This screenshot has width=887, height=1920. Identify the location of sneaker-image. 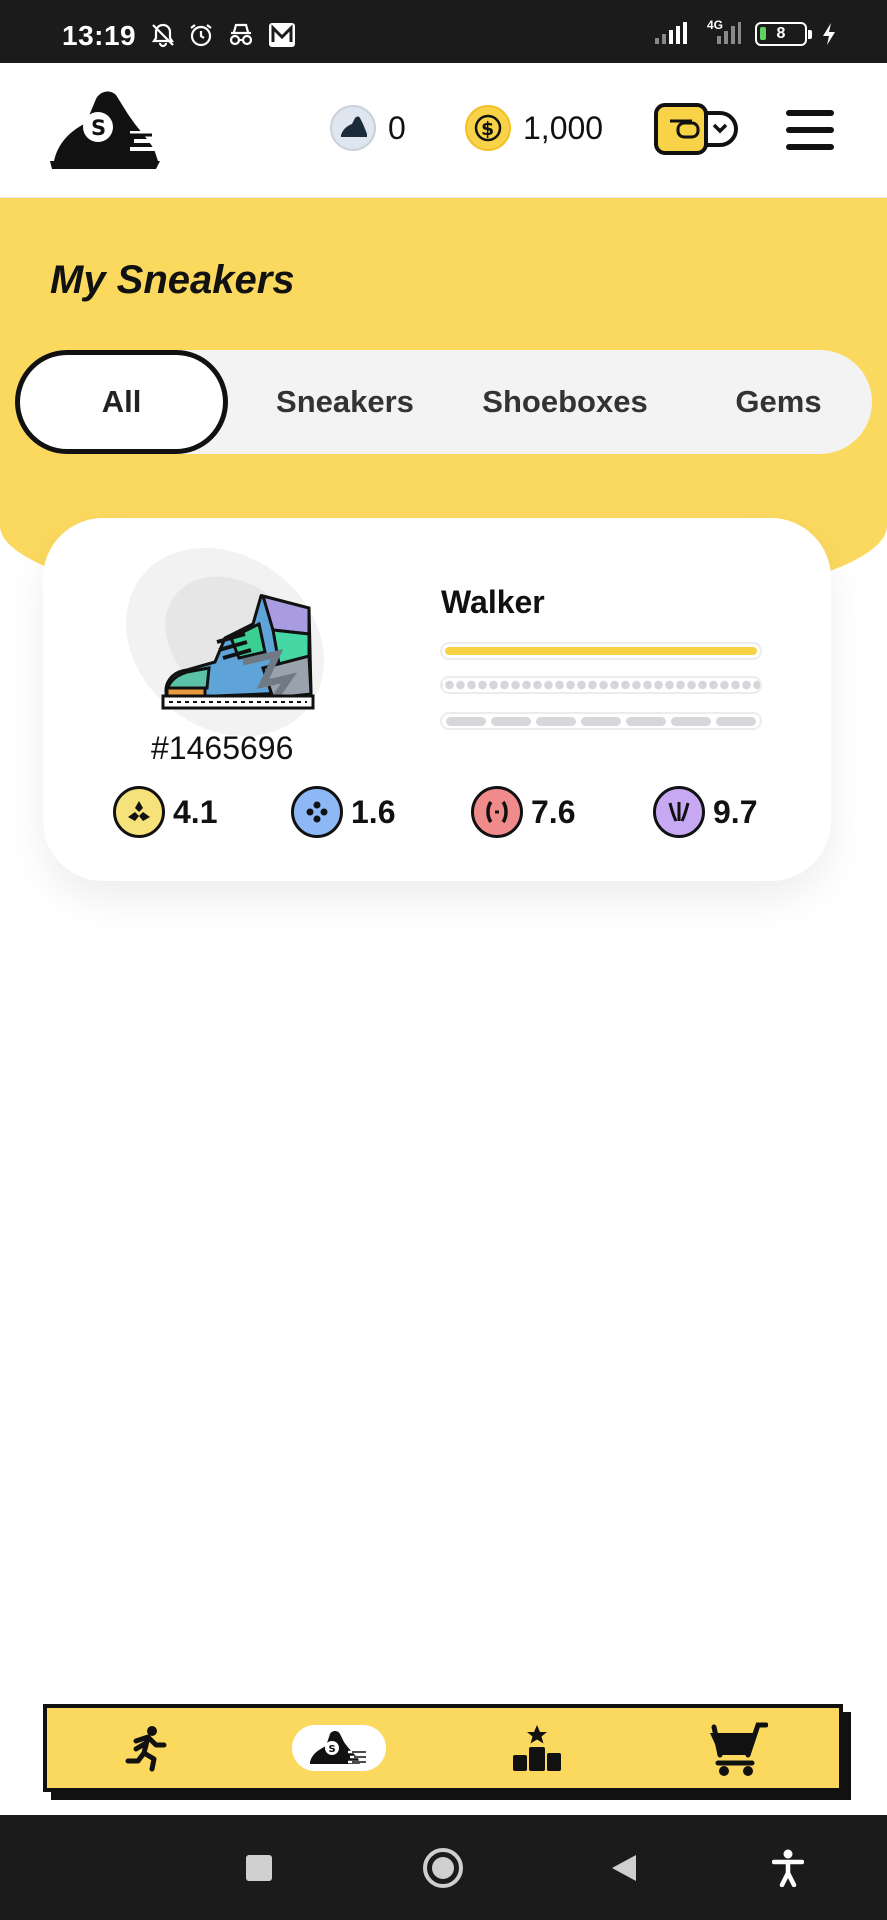
(233, 638).